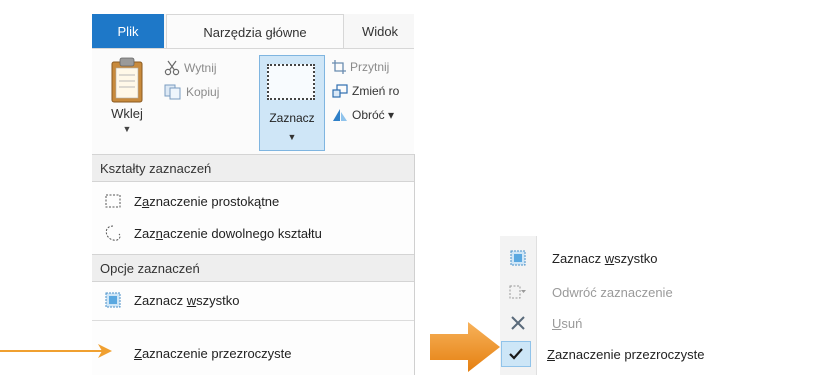  Describe the element at coordinates (172, 92) in the screenshot. I see `copy-icon` at that location.